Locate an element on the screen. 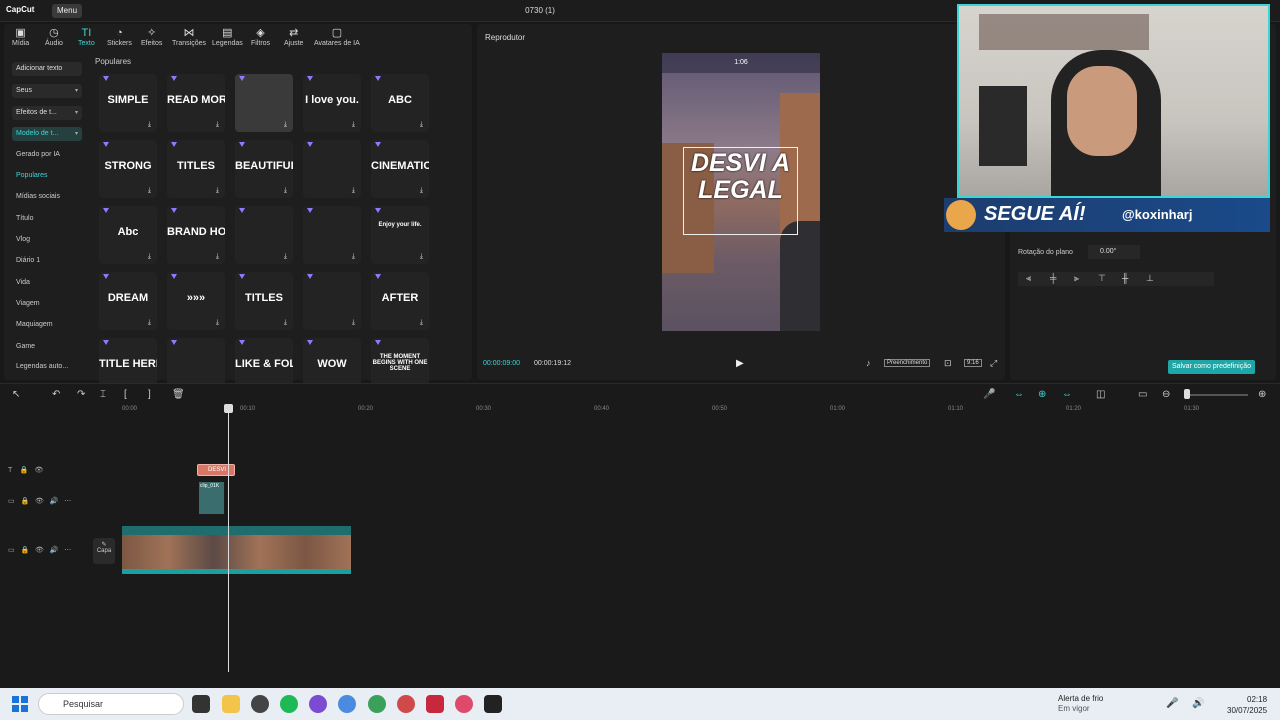 This screenshot has height=720, width=1280. category-item: Título is located at coordinates (25, 218).